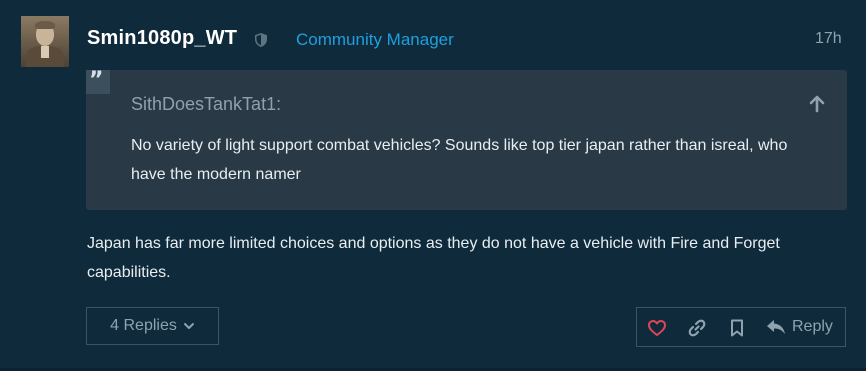 This screenshot has height=371, width=866. I want to click on heart-icon, so click(657, 328).